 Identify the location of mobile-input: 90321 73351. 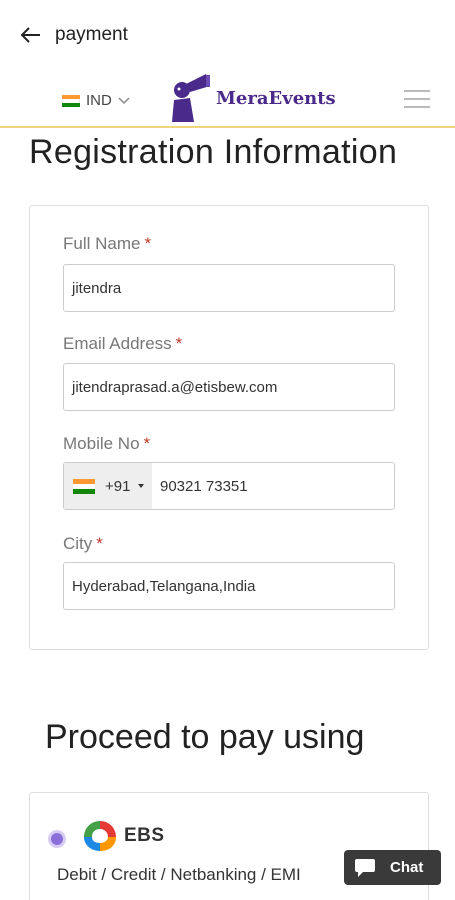
(204, 486).